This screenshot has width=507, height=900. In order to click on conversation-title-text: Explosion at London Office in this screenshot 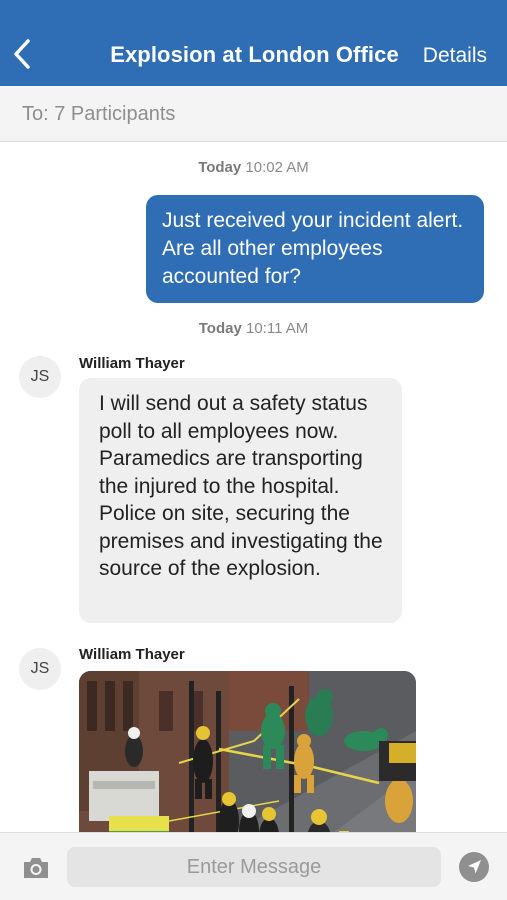, I will do `click(254, 54)`.